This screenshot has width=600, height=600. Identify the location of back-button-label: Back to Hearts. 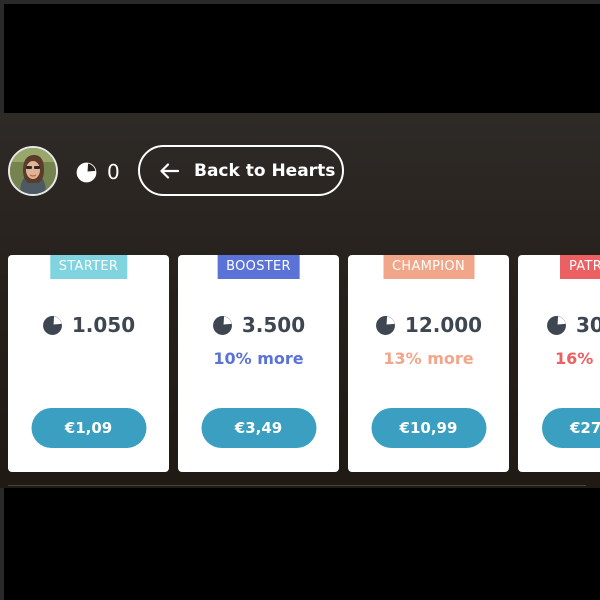
(265, 170).